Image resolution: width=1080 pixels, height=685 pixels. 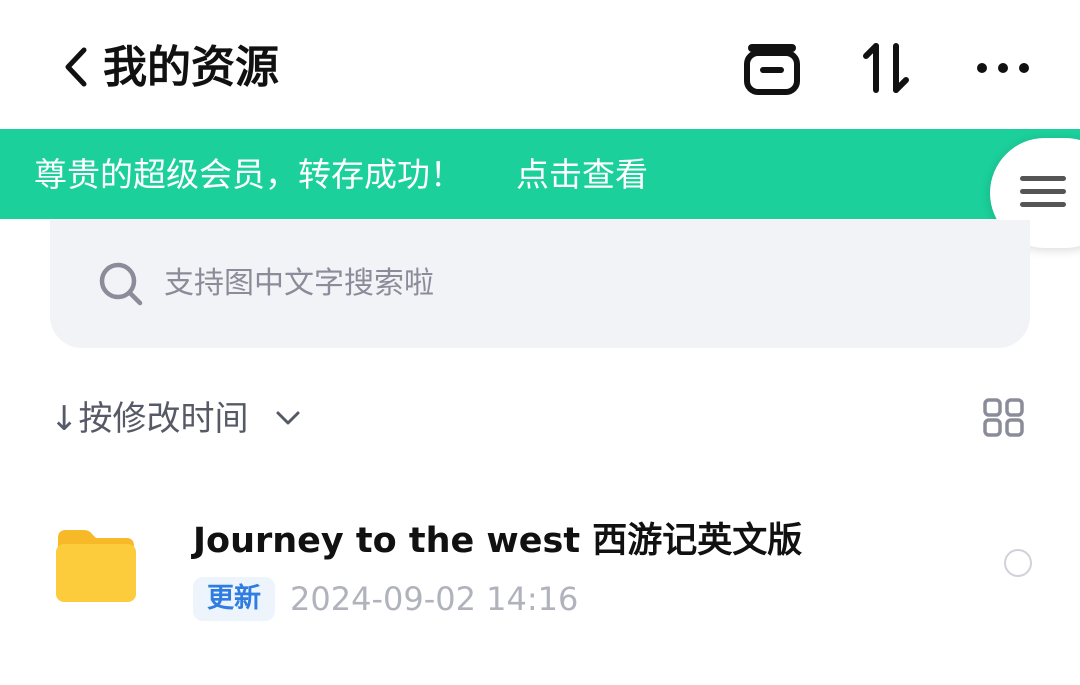 I want to click on update-badge: 更新, so click(x=234, y=599).